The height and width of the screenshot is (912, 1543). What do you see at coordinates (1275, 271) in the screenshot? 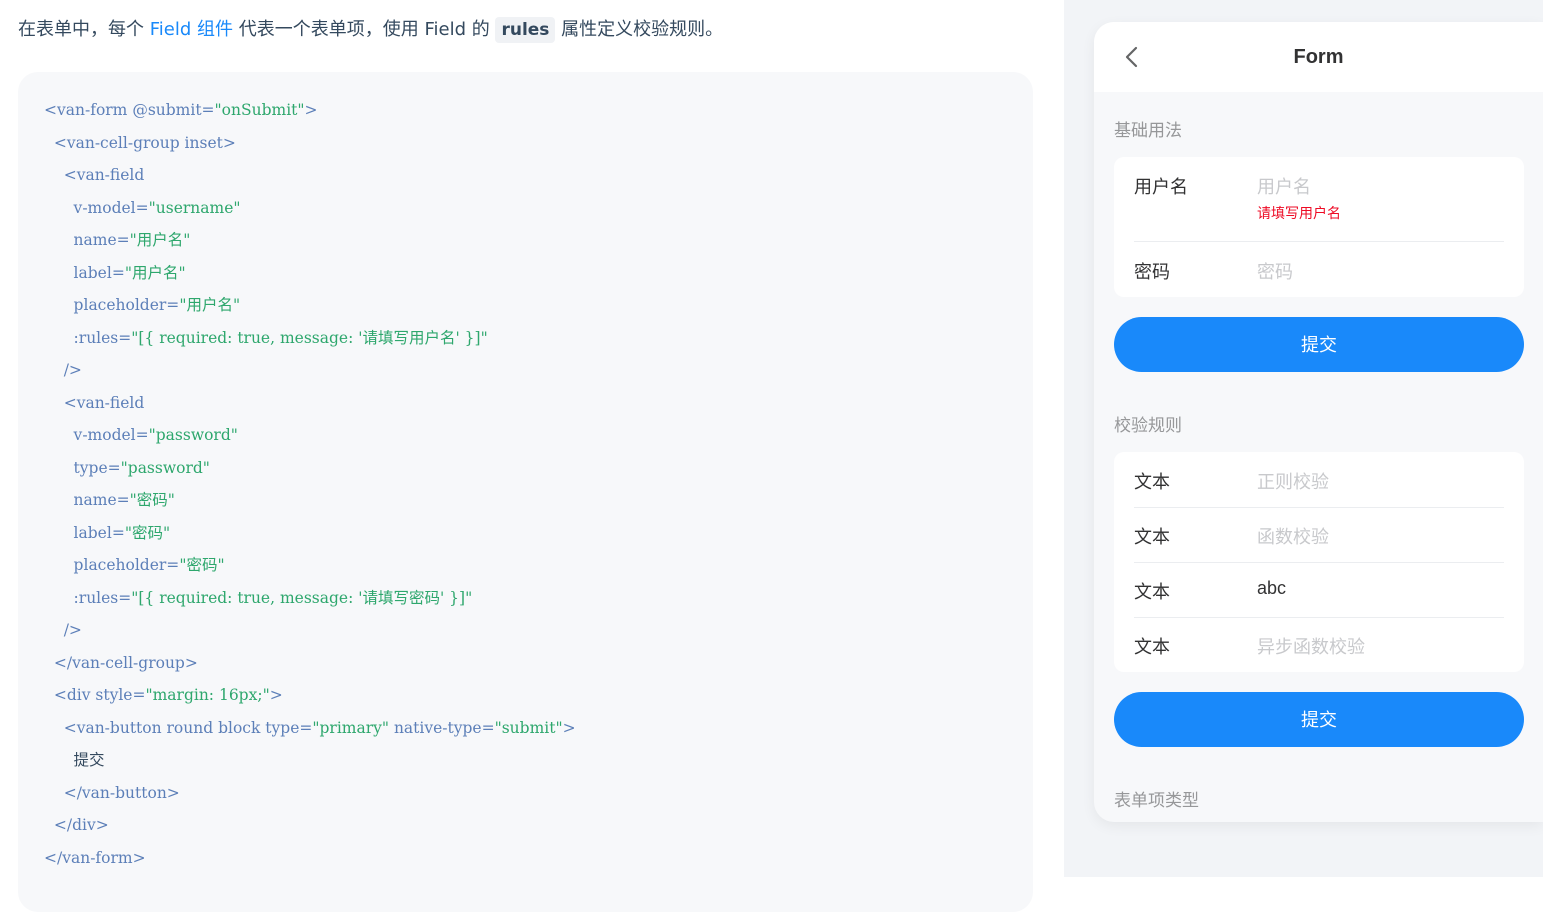
I see `password-input: 密码` at bounding box center [1275, 271].